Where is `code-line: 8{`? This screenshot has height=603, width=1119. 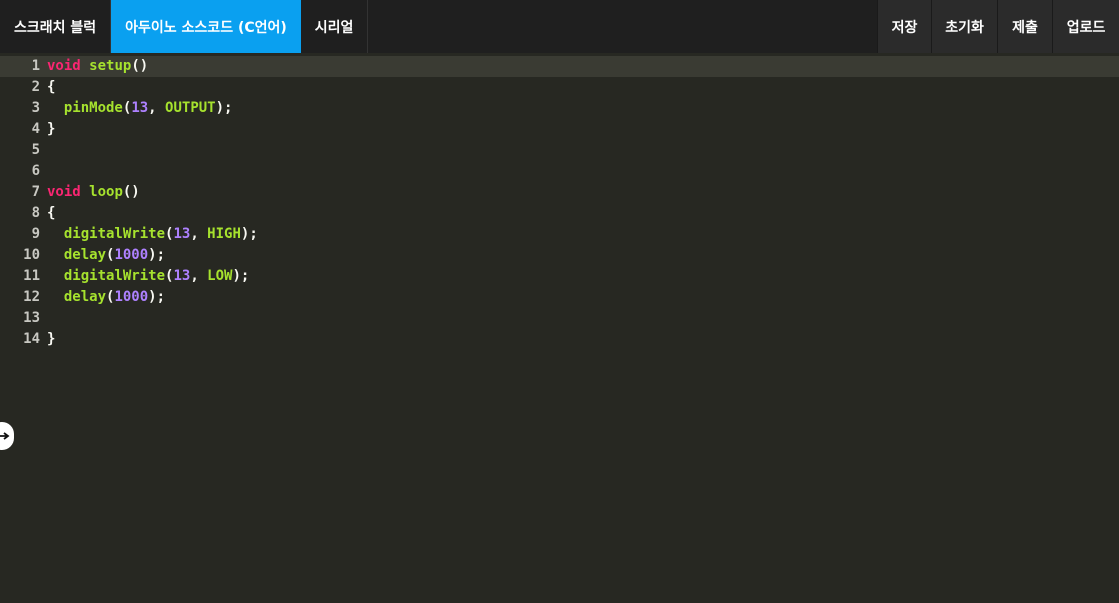
code-line: 8{ is located at coordinates (559, 213).